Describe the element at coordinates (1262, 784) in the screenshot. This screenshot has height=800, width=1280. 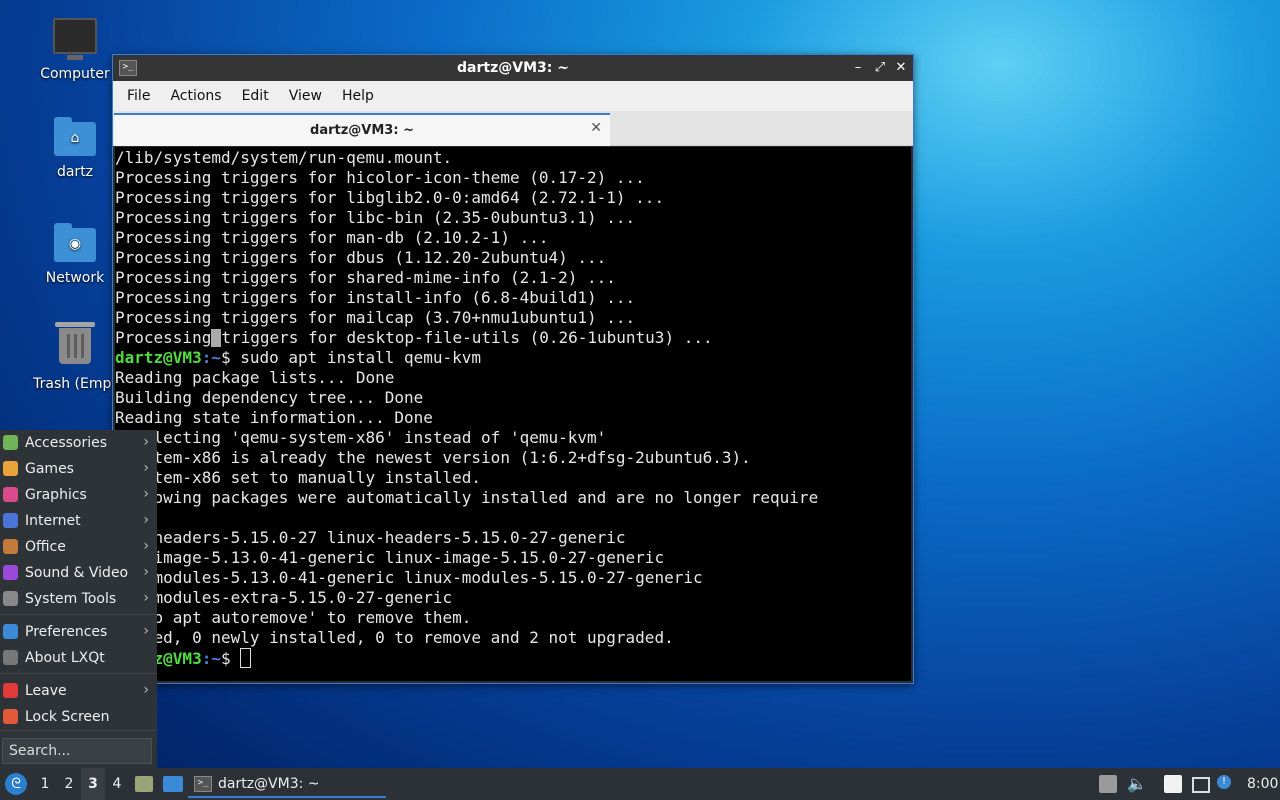
I see `clock: 8:00` at that location.